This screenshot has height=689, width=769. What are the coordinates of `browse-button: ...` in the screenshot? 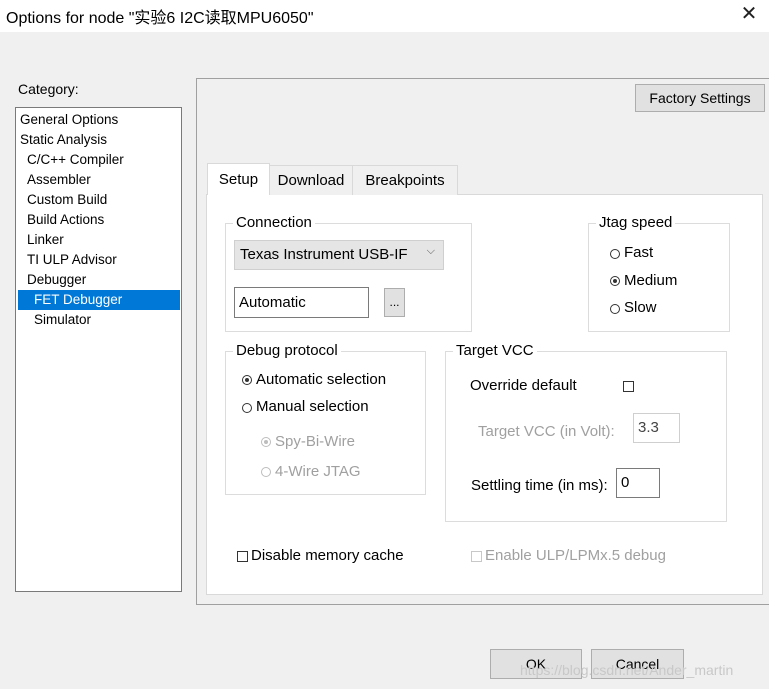 It's located at (394, 302).